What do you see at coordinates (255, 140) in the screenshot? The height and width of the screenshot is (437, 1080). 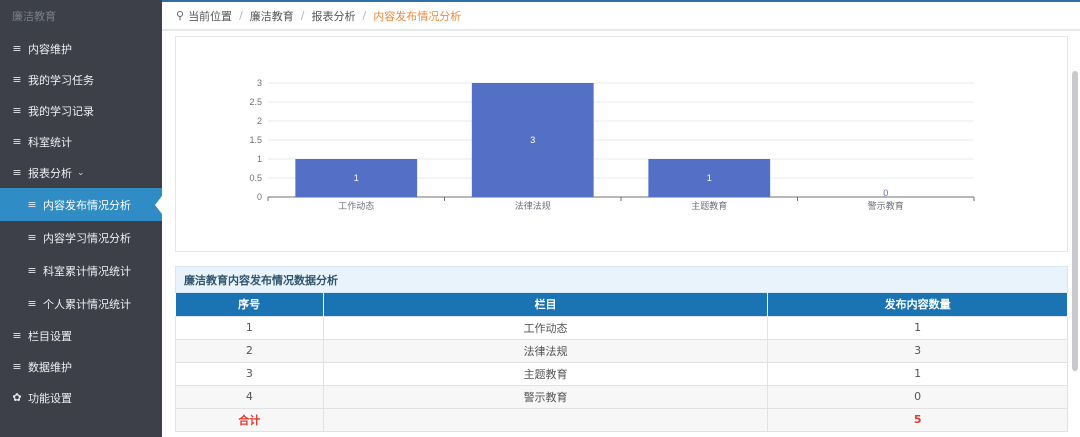 I see `y-tick-label: 1.5` at bounding box center [255, 140].